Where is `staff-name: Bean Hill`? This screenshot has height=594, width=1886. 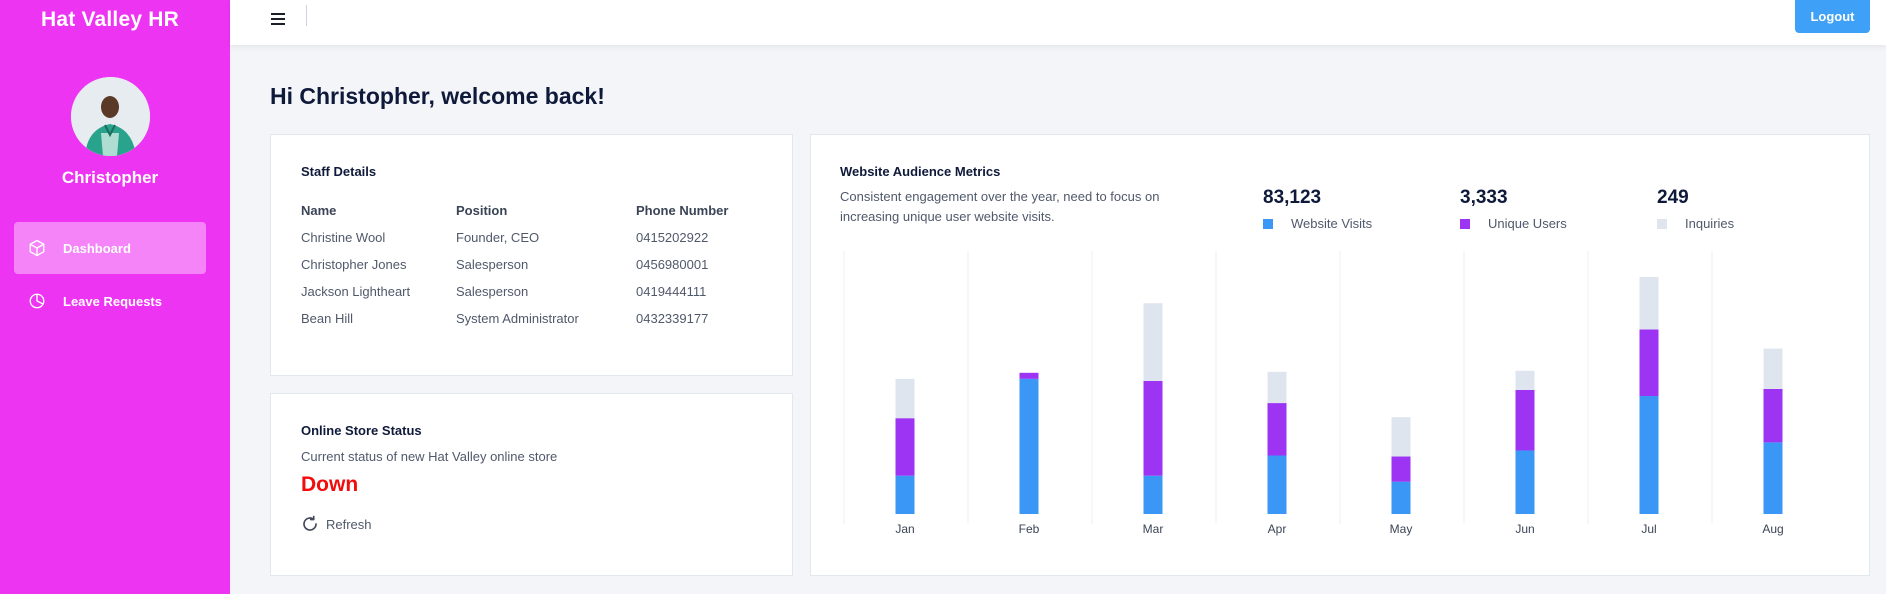 staff-name: Bean Hill is located at coordinates (327, 318).